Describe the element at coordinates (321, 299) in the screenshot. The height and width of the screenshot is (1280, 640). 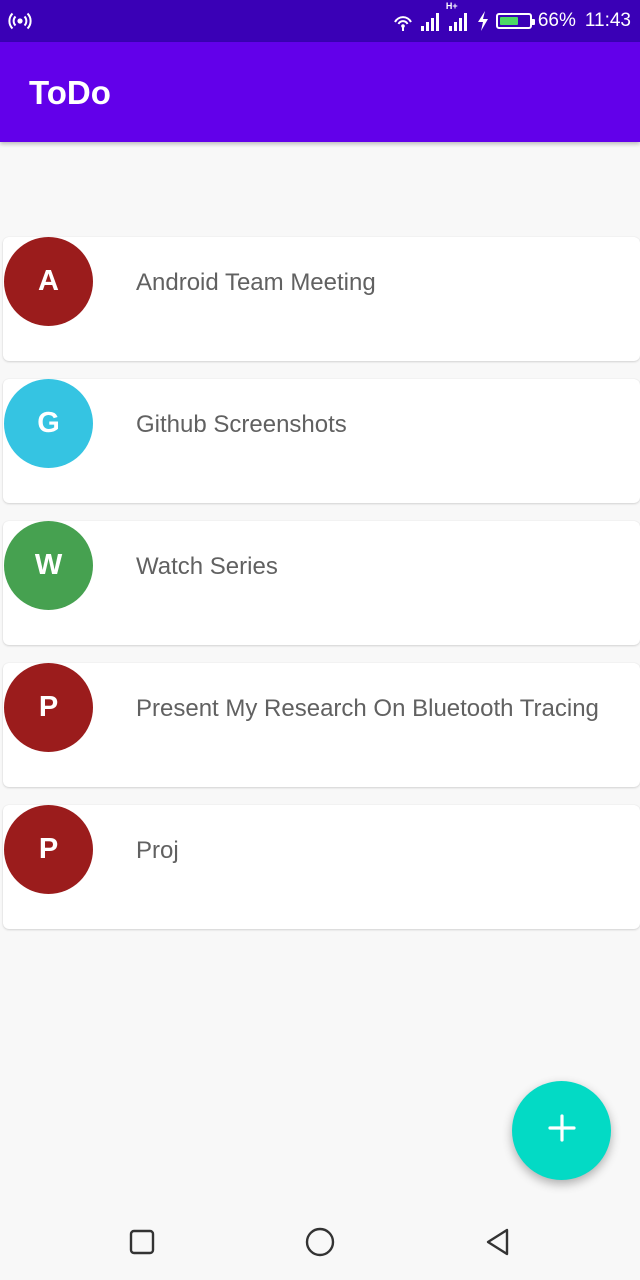
I see `todo-item: A Android Team Meeting` at that location.